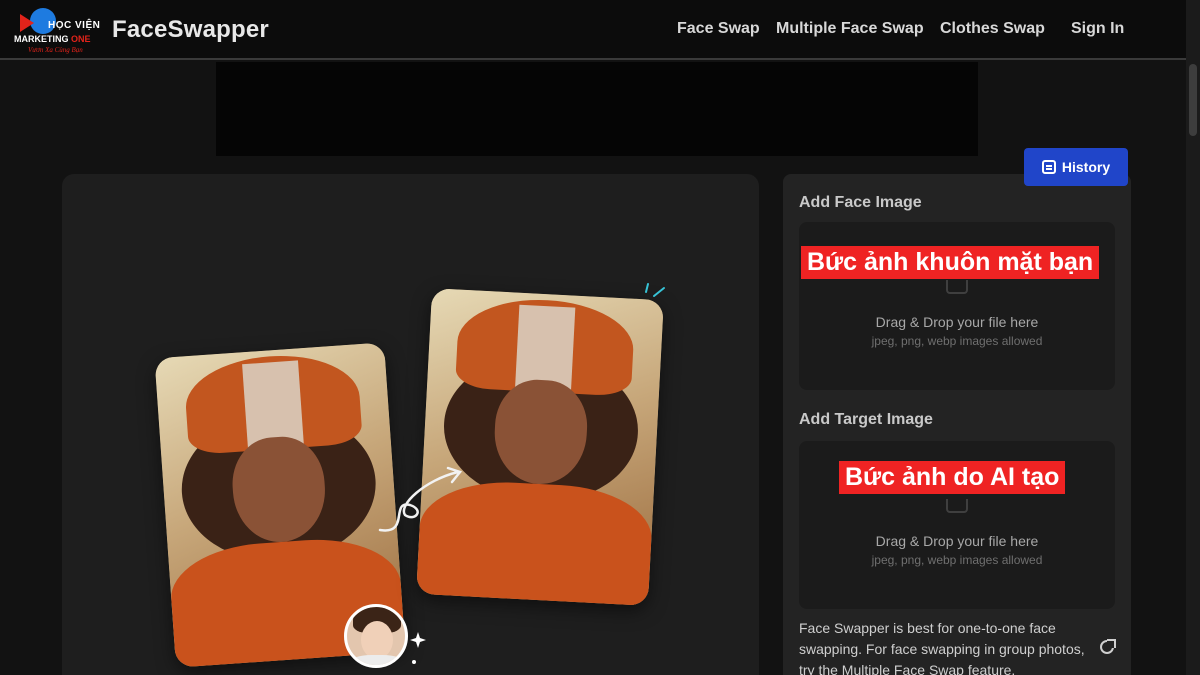 The height and width of the screenshot is (675, 1200). I want to click on scrollbar-thumb, so click(1193, 100).